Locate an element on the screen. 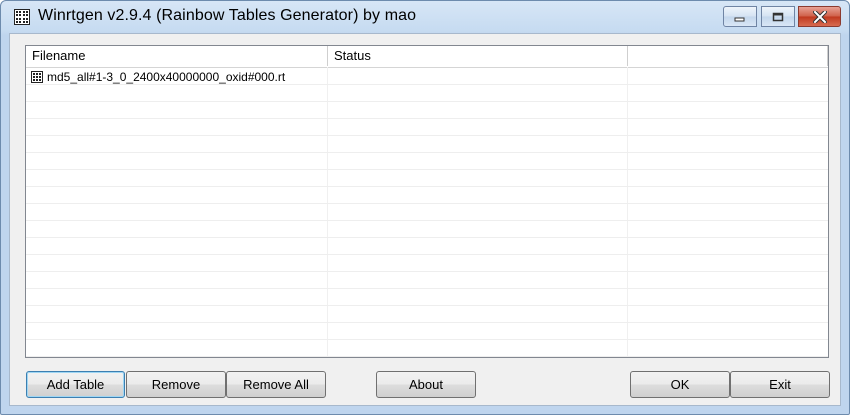  list-header: Filename Status is located at coordinates (427, 57).